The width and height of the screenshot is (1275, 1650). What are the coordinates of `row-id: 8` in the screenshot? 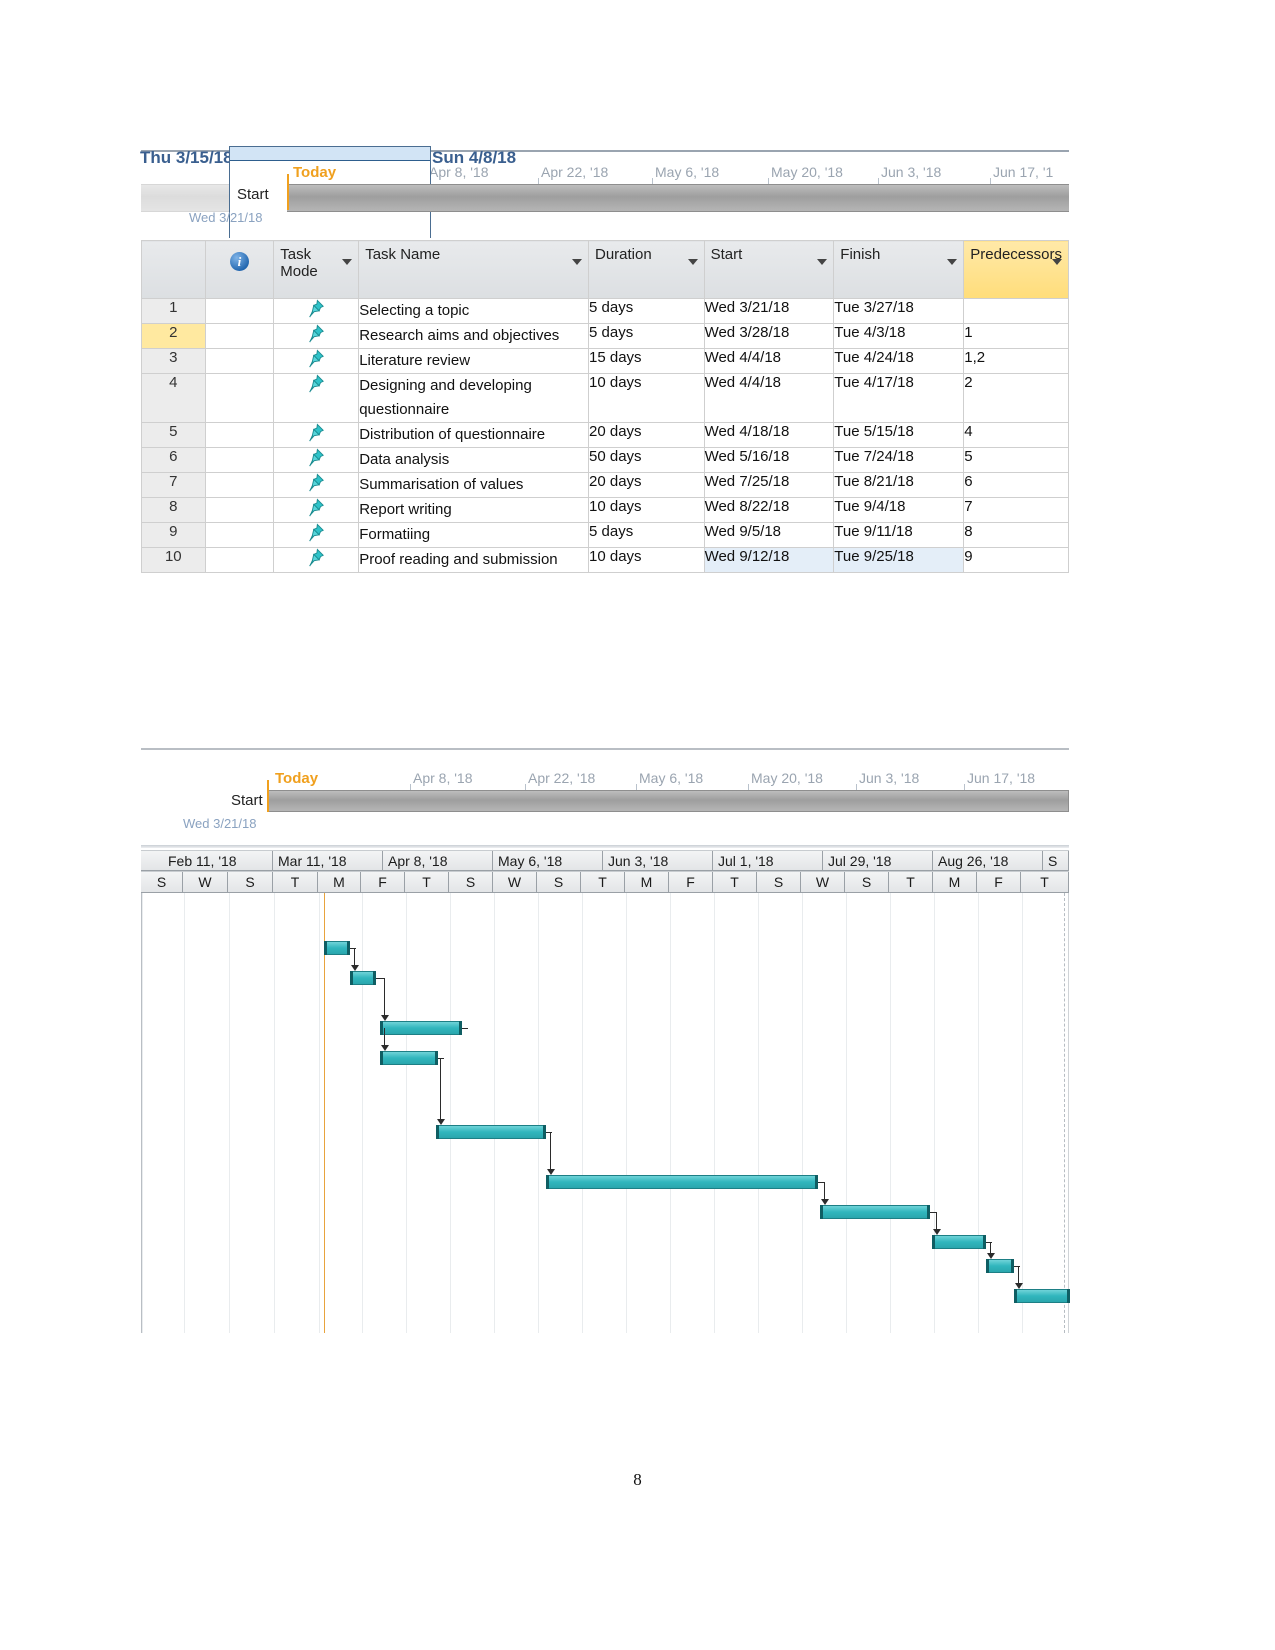 It's located at (173, 510).